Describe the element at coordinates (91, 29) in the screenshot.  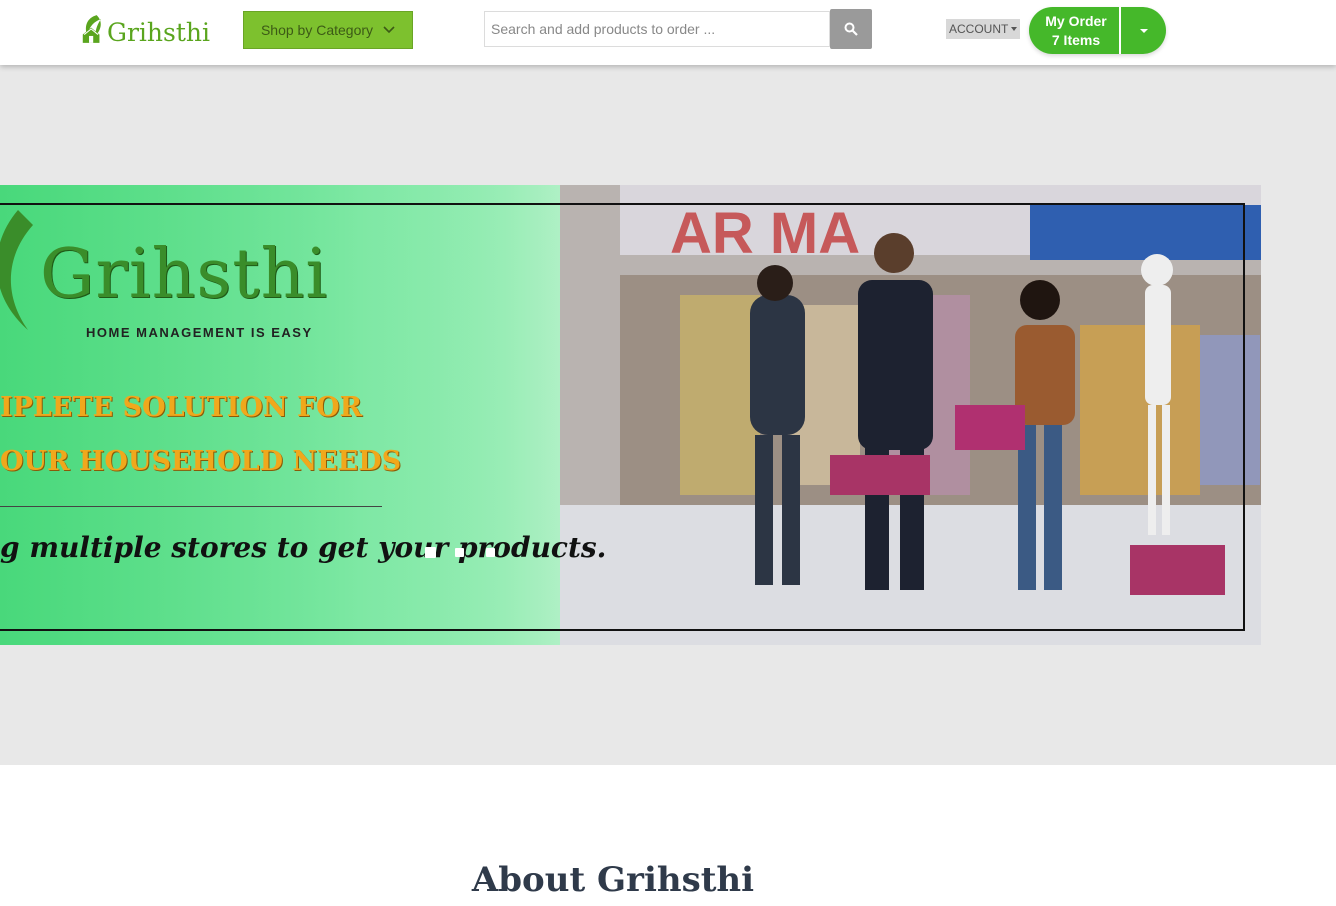
I see `house-leaf-icon` at that location.